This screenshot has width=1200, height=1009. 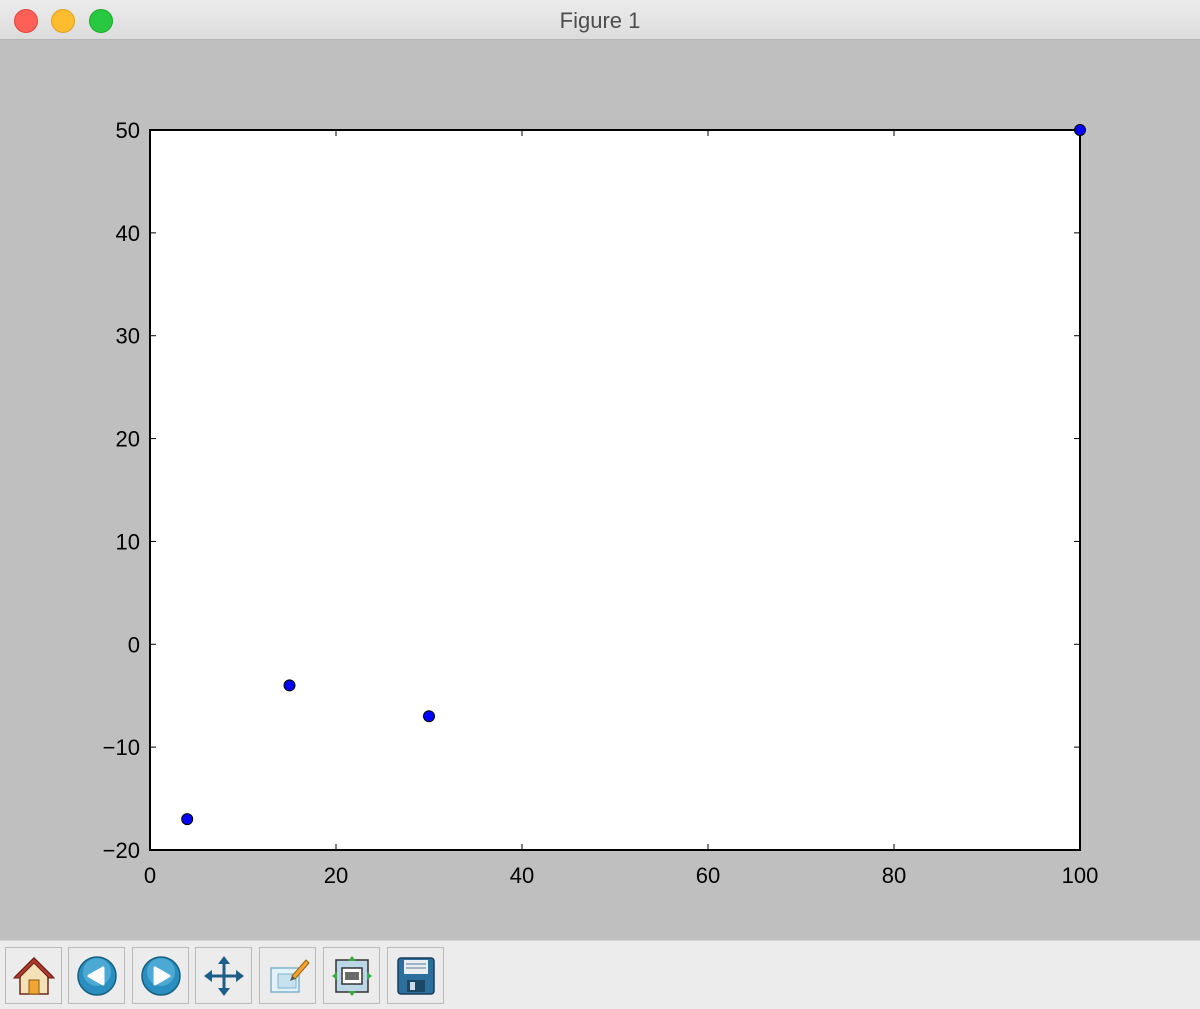 I want to click on x-tick-label: 80, so click(x=894, y=875).